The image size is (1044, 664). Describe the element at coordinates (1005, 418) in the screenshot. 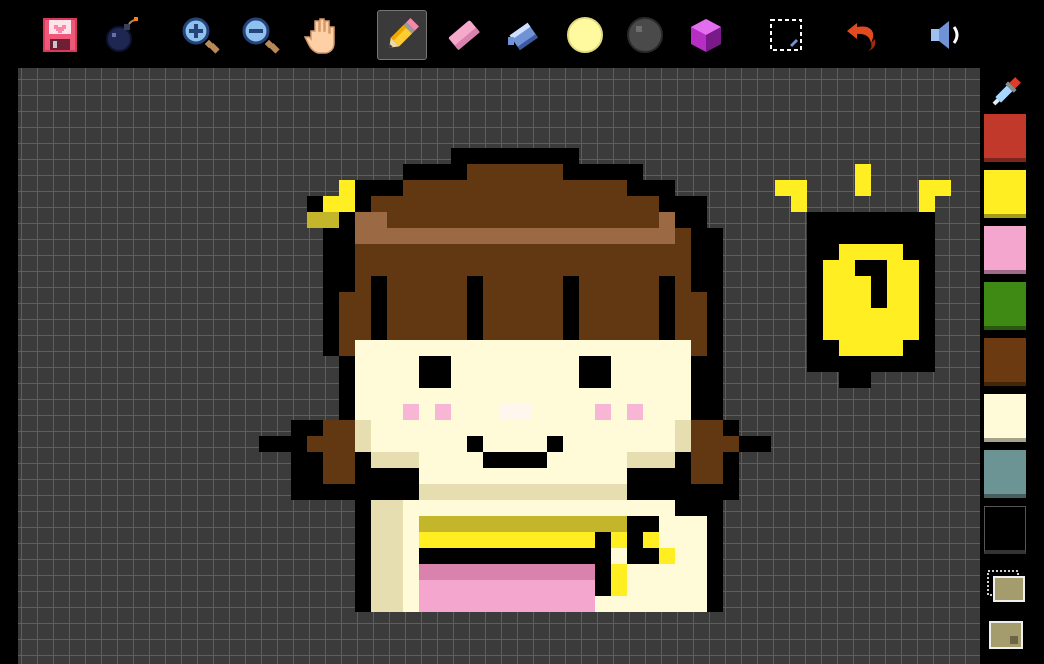

I see `palette-color-cream` at that location.